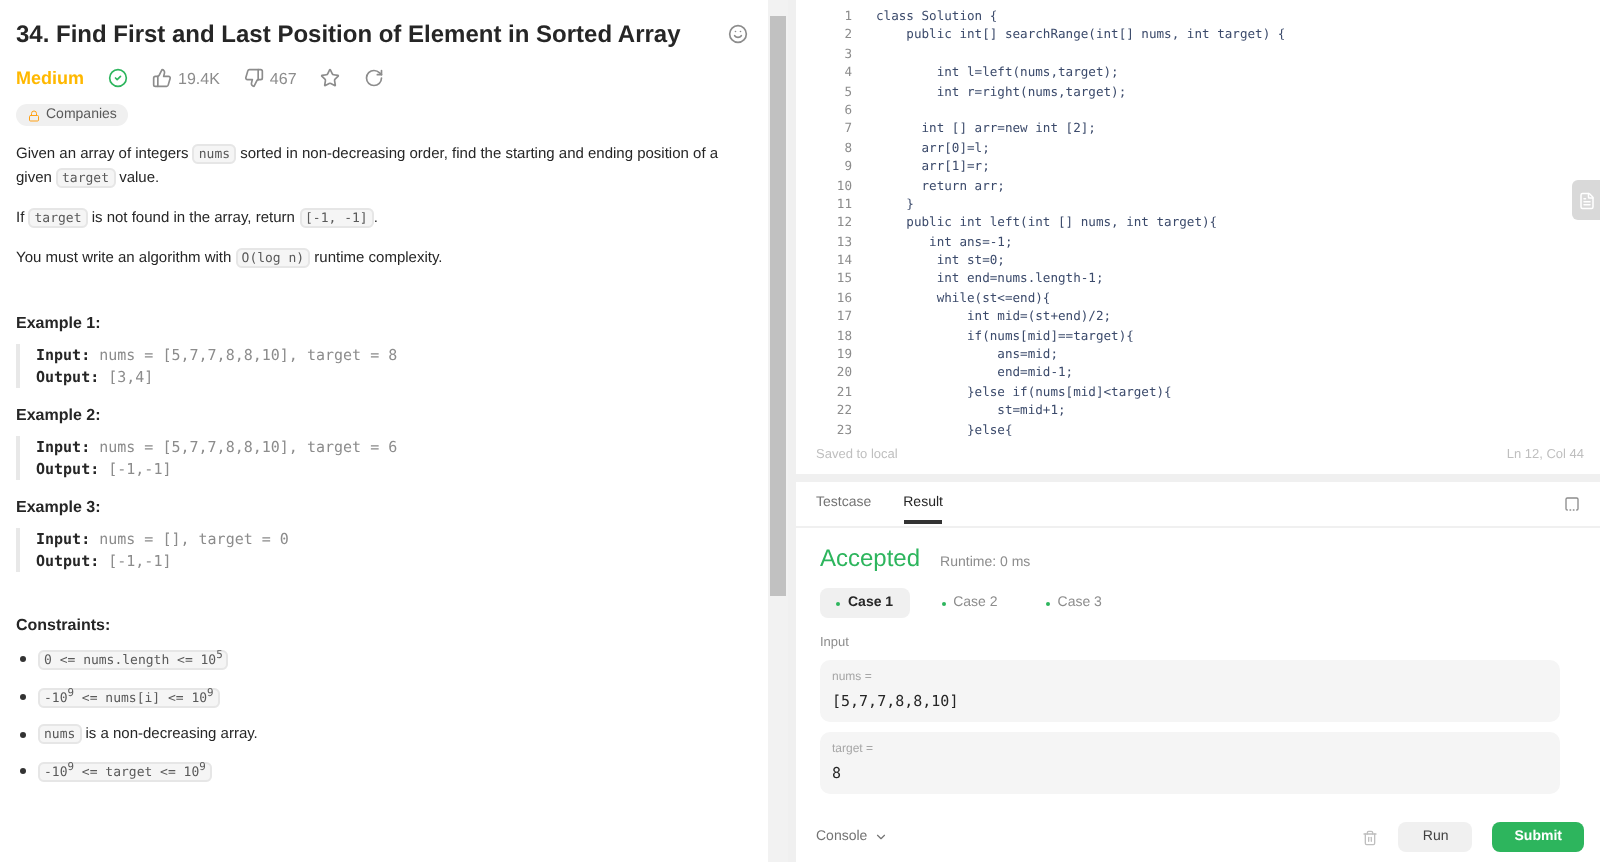 The height and width of the screenshot is (862, 1600). Describe the element at coordinates (1370, 837) in the screenshot. I see `trash-icon` at that location.